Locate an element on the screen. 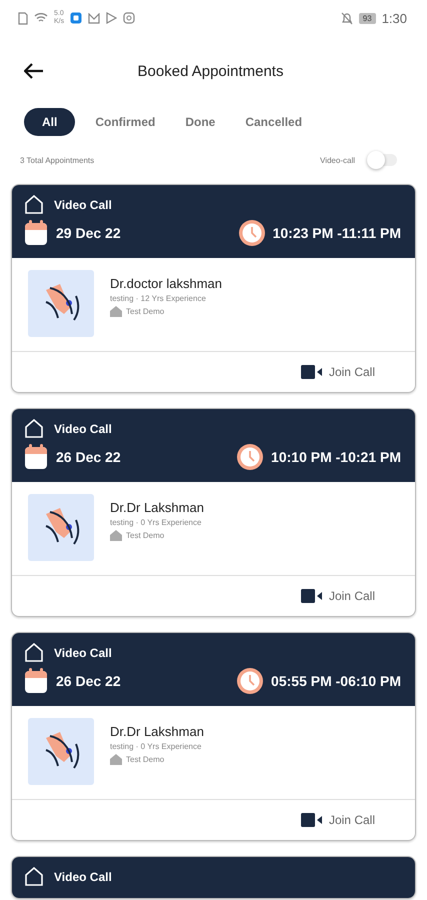  appointment-time: 10:23 PM -11:11 PM is located at coordinates (336, 233).